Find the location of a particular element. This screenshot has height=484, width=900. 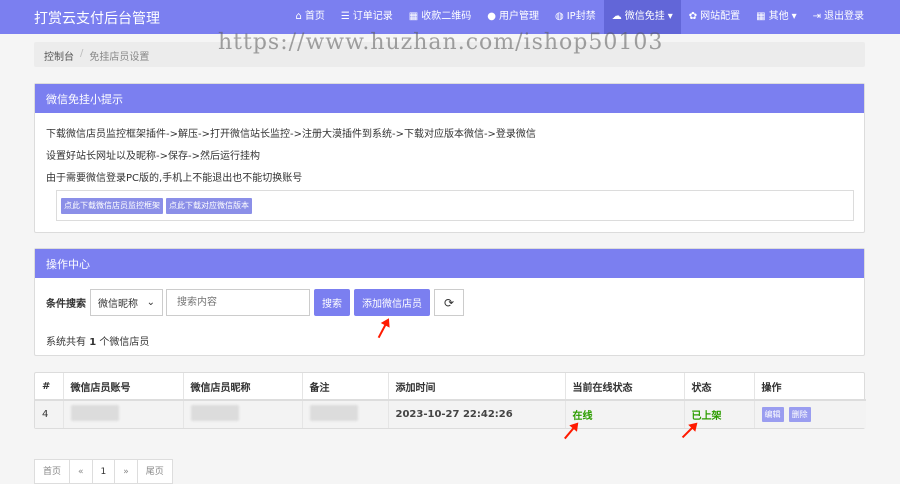

nav-qrcode-label: 收款二维码 is located at coordinates (446, 16).